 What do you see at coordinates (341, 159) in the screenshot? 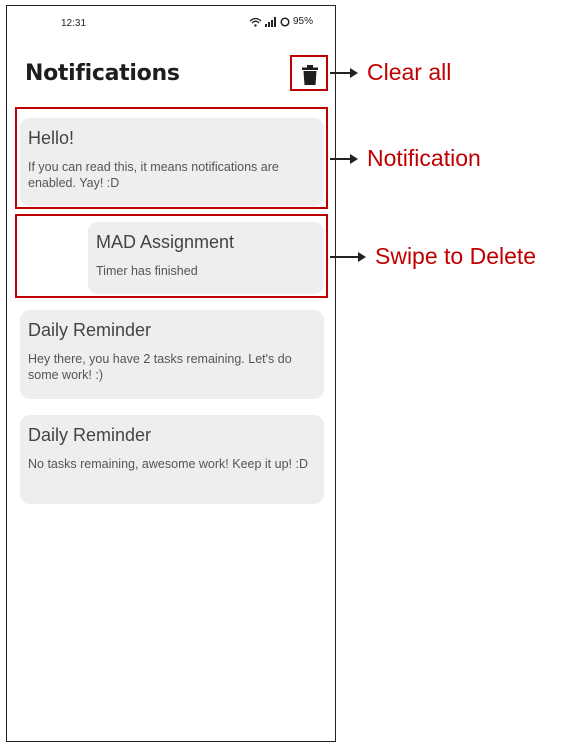
I see `notification-arrow` at bounding box center [341, 159].